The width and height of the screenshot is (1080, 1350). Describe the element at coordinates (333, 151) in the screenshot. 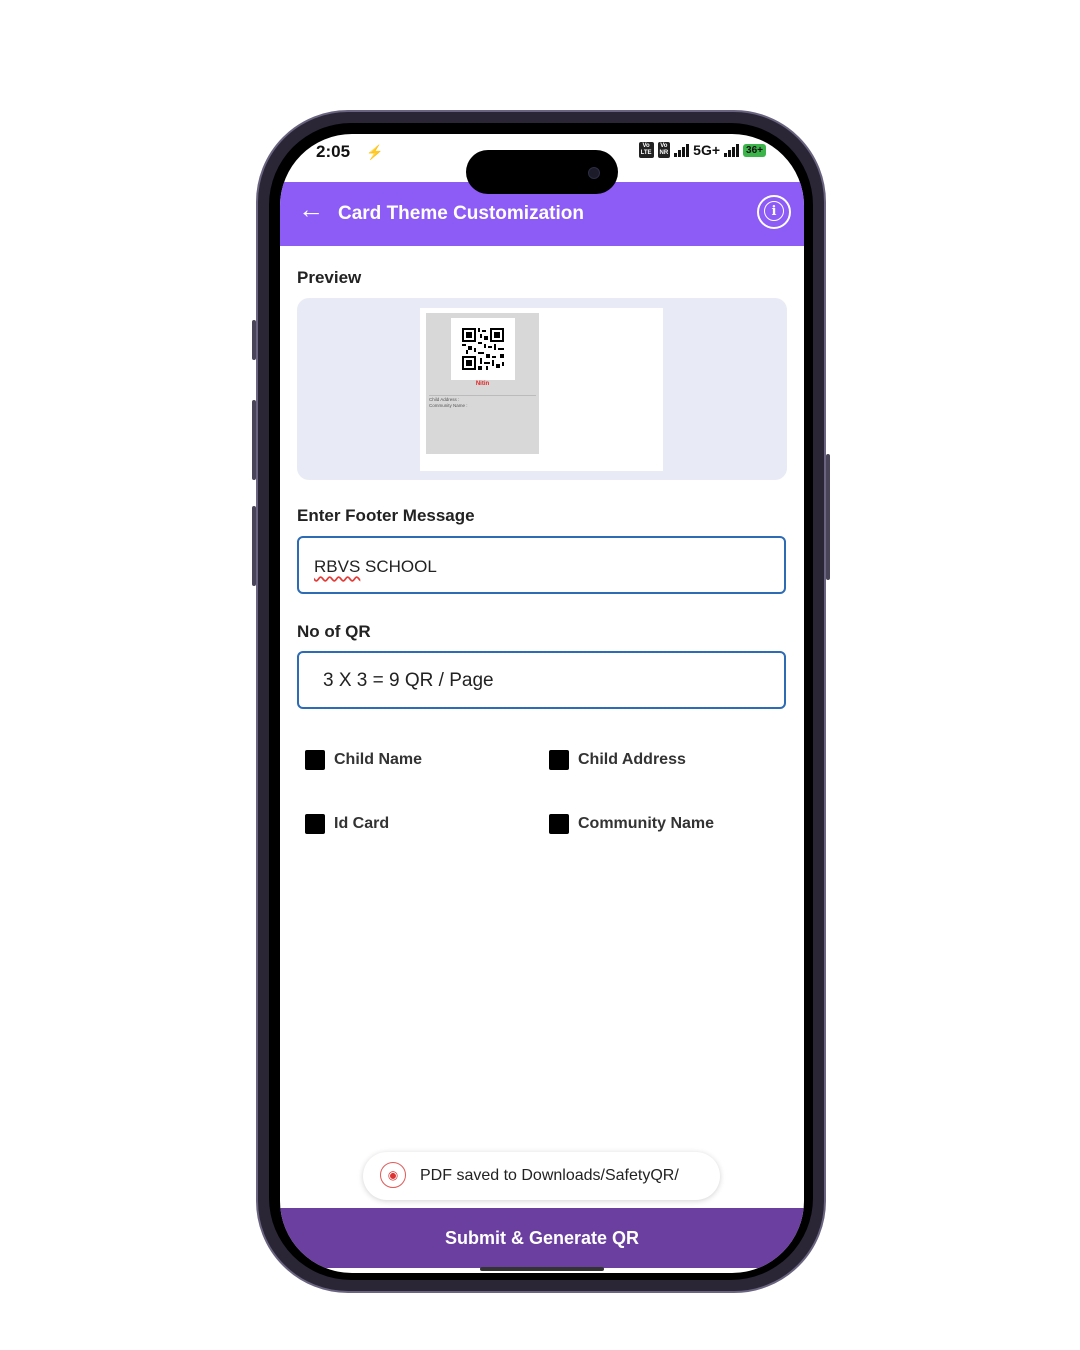

I see `status-time: 2:05` at that location.